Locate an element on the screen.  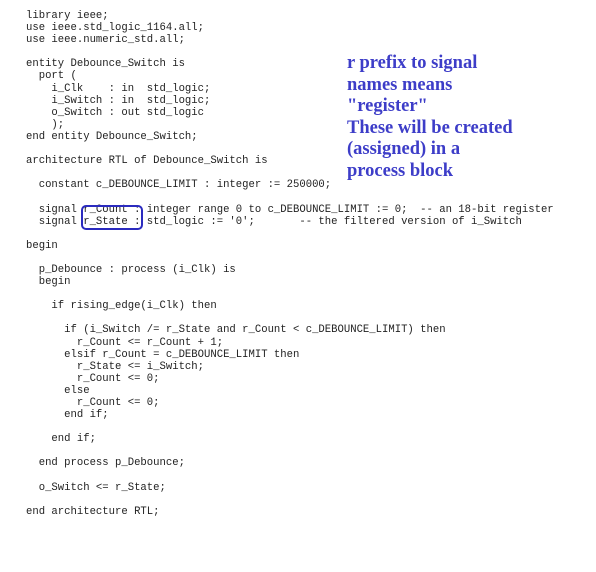
code-line: r_State <= i_Switch; is located at coordinates (115, 366).